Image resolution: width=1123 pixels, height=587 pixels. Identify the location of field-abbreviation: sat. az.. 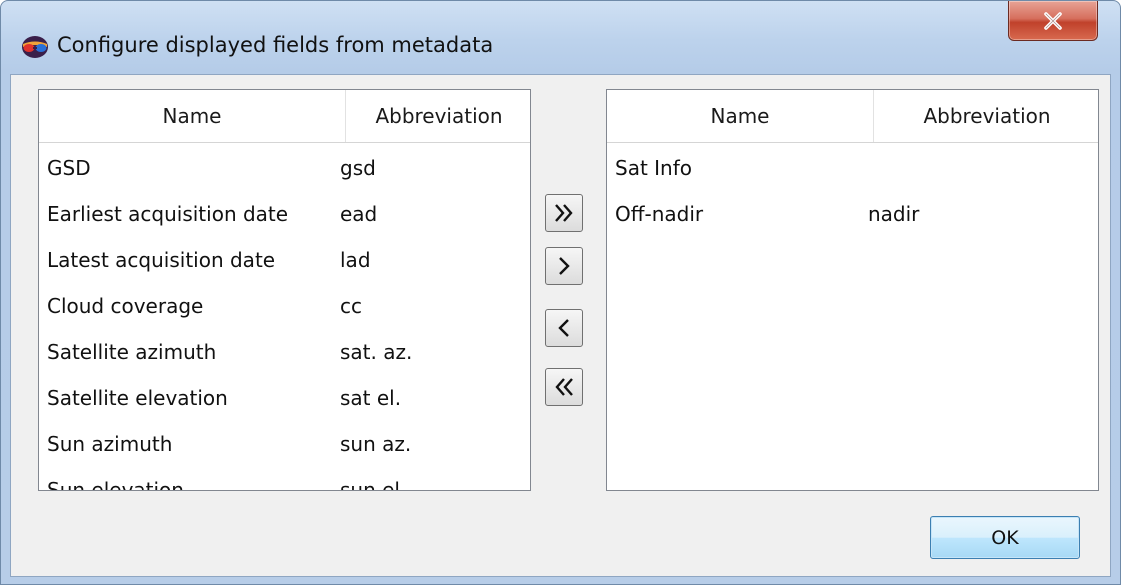
(376, 352).